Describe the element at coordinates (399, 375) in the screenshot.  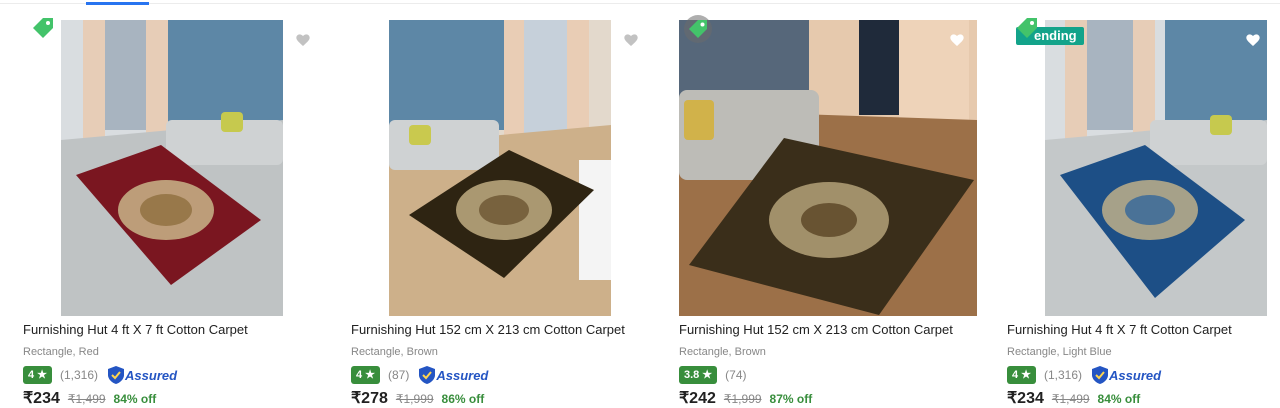
I see `rating-count: (87)` at that location.